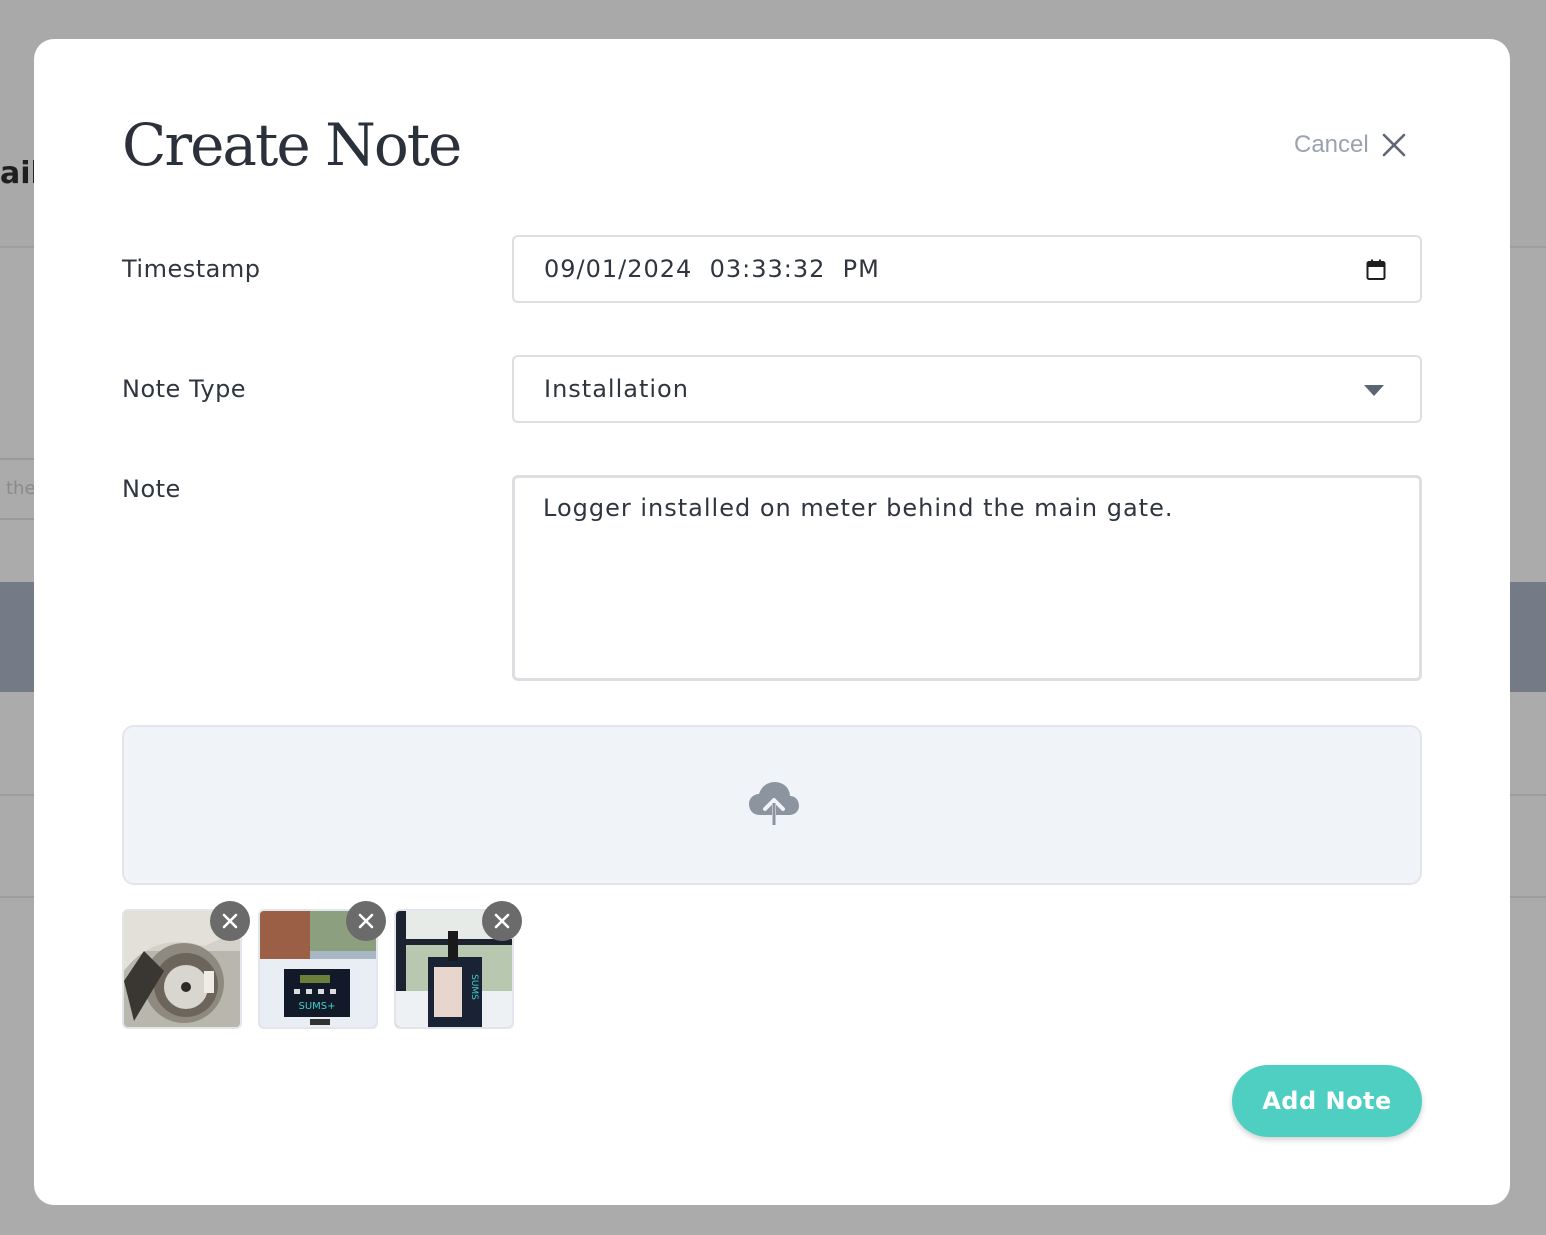  I want to click on remove-attachment-2-button, so click(366, 921).